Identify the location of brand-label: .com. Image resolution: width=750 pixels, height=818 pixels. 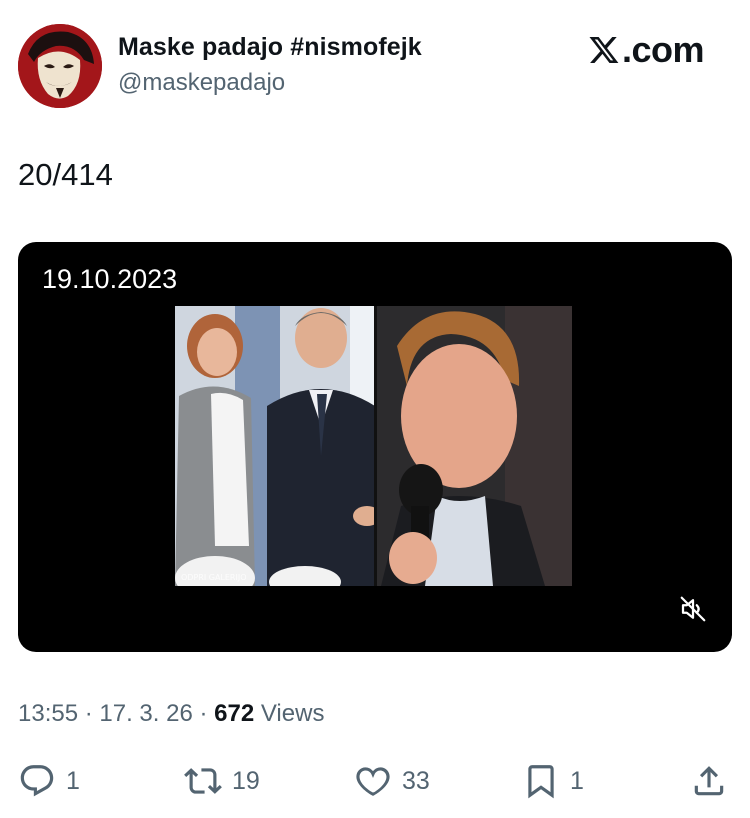
(663, 49).